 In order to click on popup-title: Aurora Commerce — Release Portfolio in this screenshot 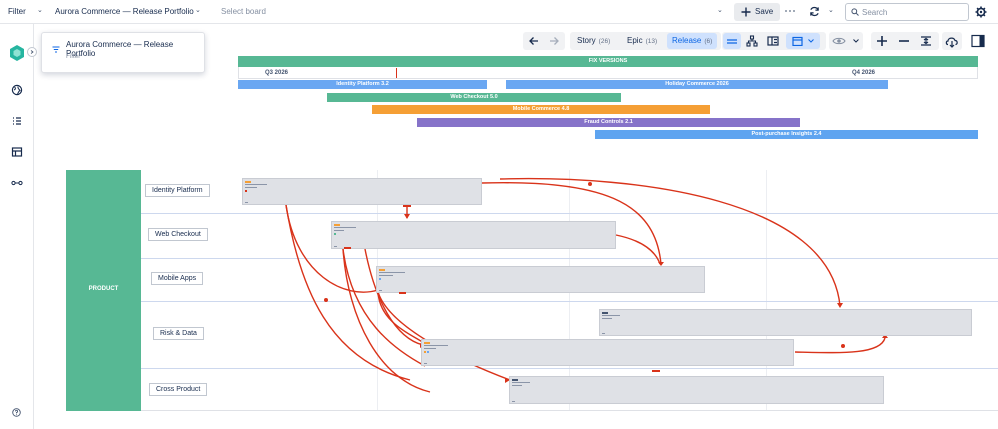, I will do `click(135, 49)`.